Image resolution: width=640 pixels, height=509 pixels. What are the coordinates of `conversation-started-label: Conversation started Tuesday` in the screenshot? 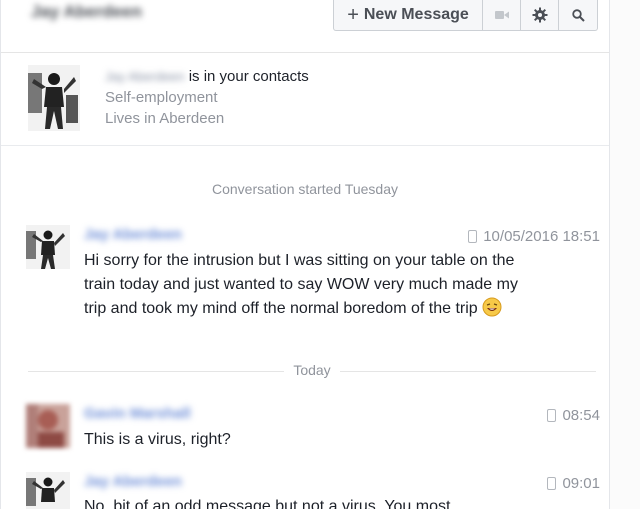 It's located at (305, 189).